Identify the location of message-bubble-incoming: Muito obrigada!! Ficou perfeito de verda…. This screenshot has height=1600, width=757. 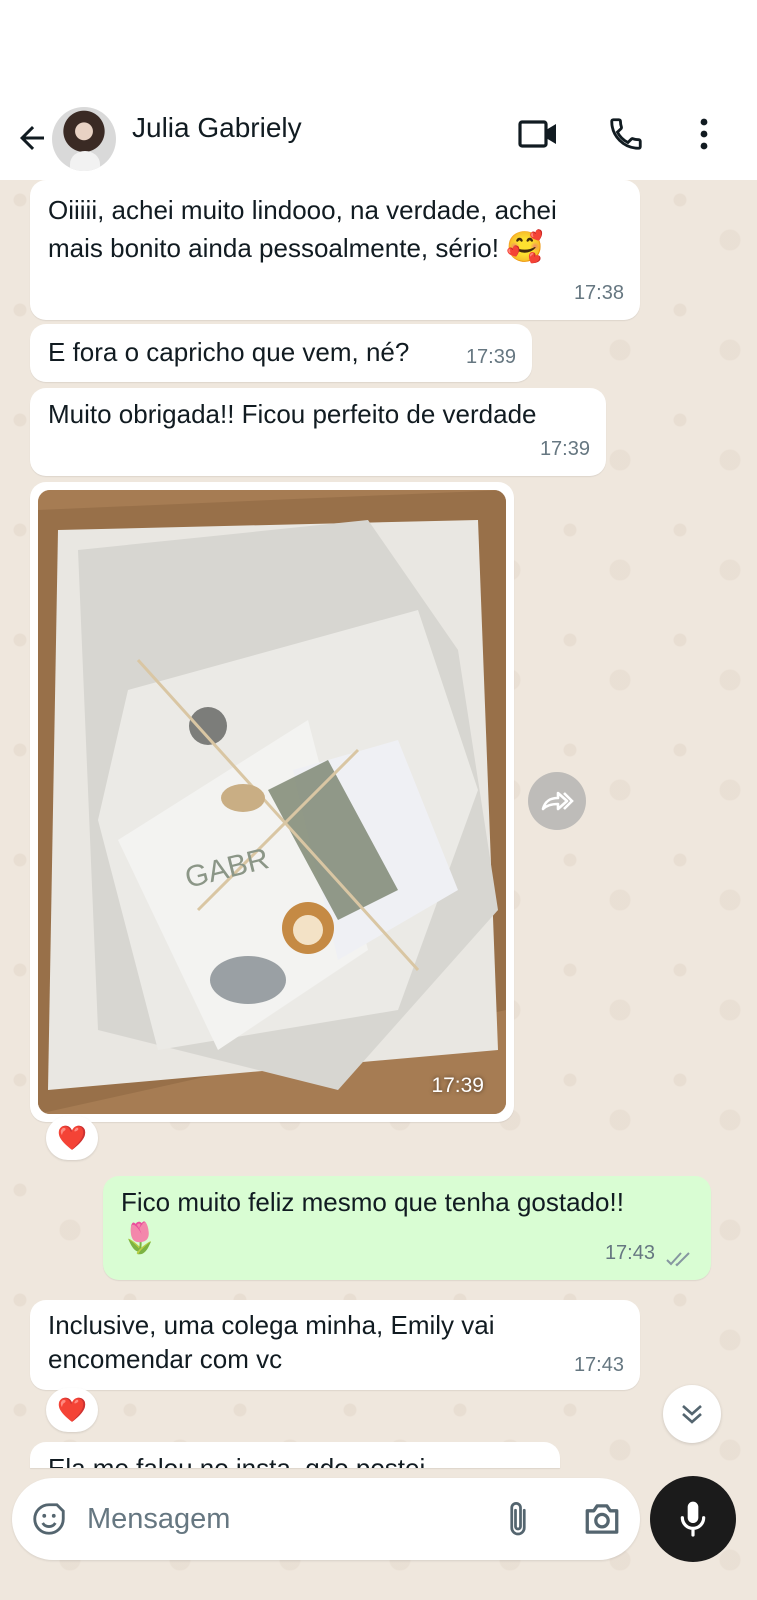
(318, 432).